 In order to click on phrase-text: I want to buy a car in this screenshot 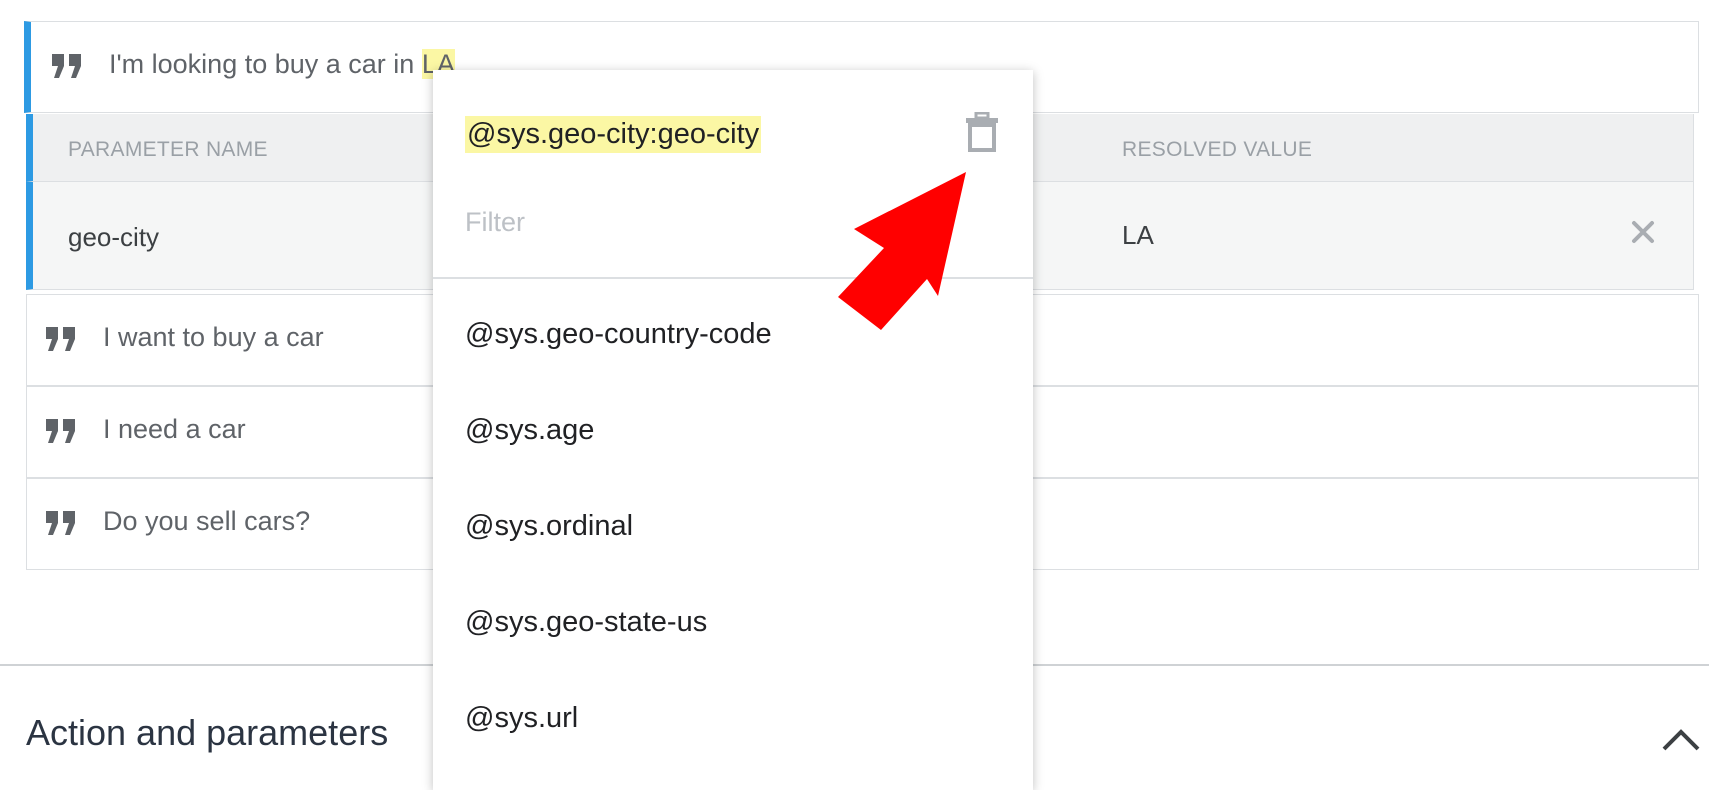, I will do `click(213, 337)`.